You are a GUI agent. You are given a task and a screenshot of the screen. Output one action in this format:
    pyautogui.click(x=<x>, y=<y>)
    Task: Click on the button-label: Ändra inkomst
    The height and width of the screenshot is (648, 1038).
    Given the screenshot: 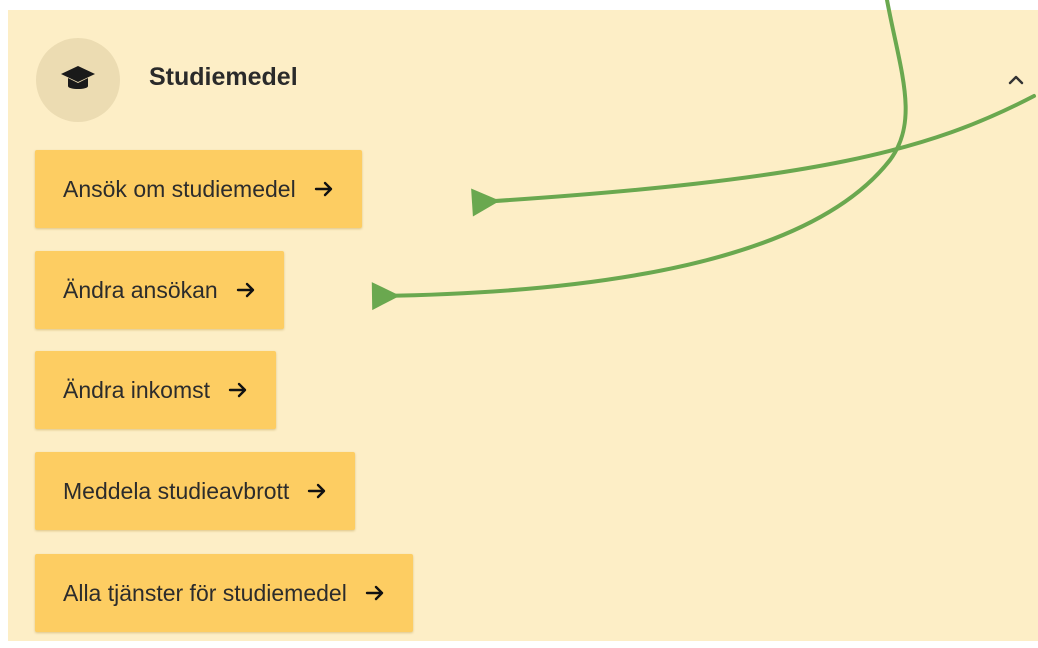 What is the action you would take?
    pyautogui.click(x=137, y=390)
    